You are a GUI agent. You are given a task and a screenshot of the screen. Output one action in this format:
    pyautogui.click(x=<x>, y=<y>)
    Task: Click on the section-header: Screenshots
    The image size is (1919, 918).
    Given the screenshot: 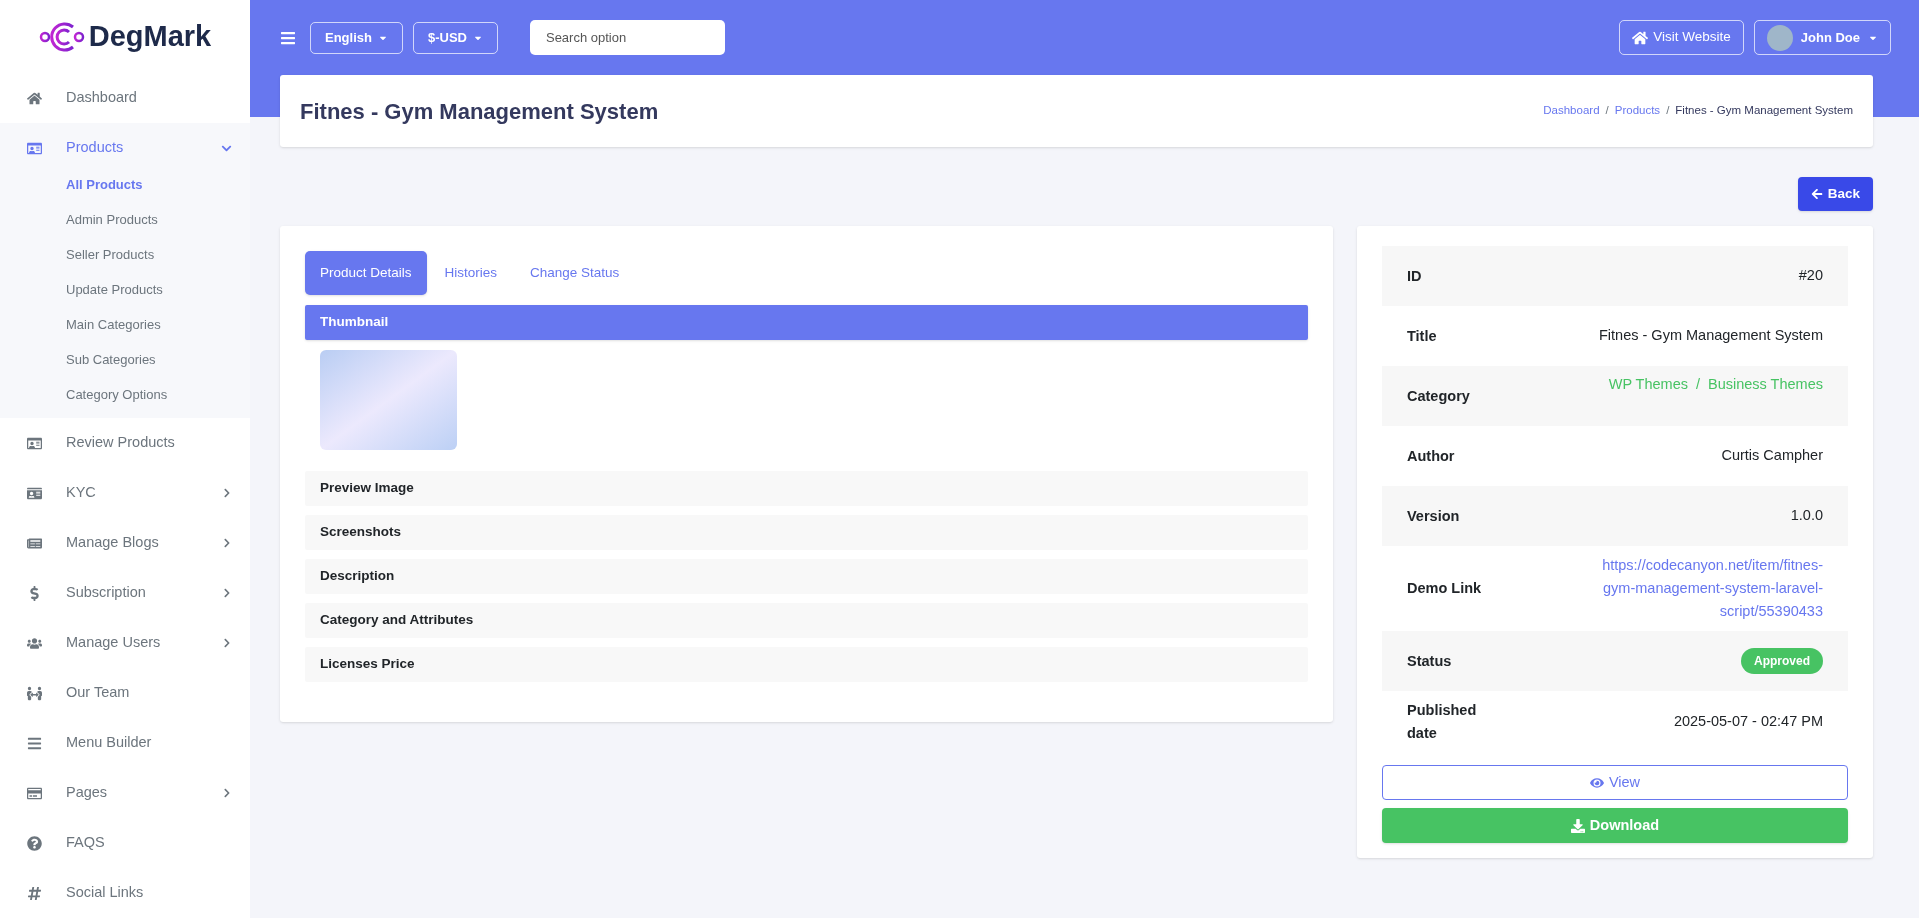 What is the action you would take?
    pyautogui.click(x=806, y=532)
    